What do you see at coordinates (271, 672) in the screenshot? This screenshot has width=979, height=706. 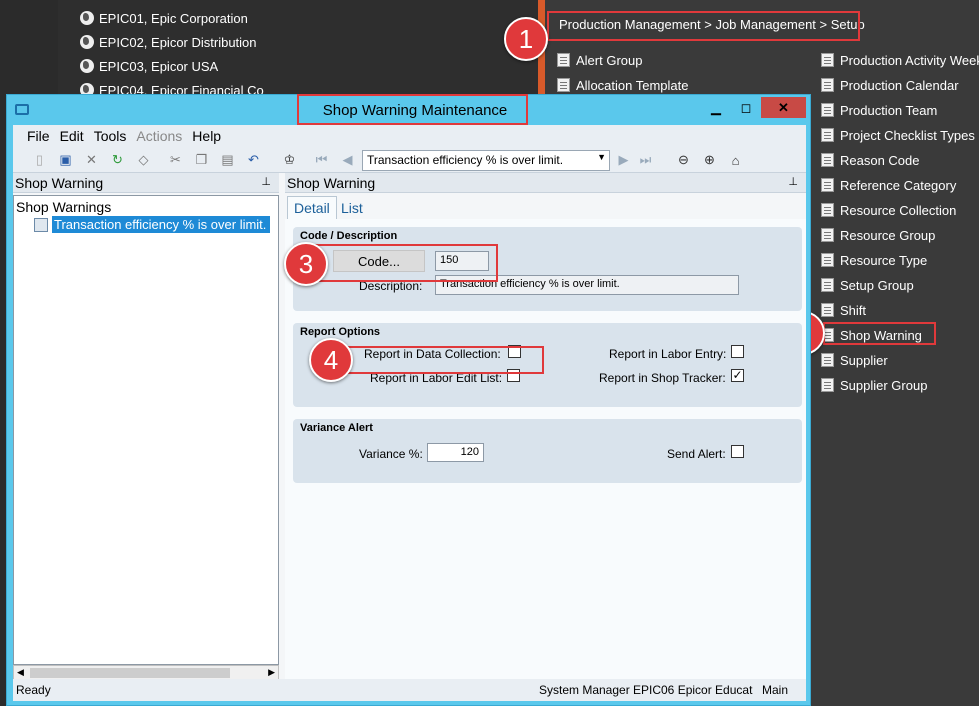 I see `scroll-right-icon: ▶` at bounding box center [271, 672].